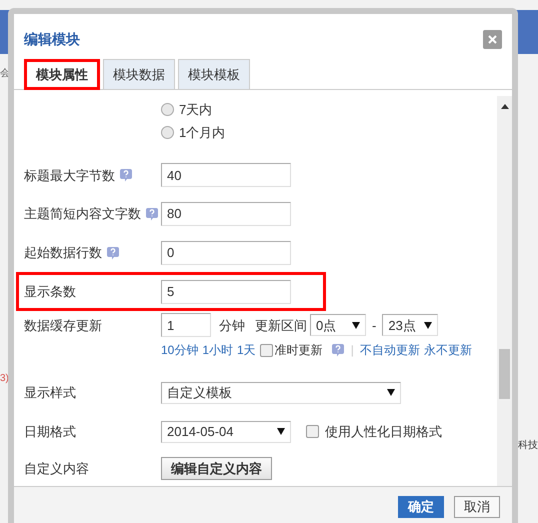 Image resolution: width=538 pixels, height=523 pixels. I want to click on background-text: 科技, so click(528, 445).